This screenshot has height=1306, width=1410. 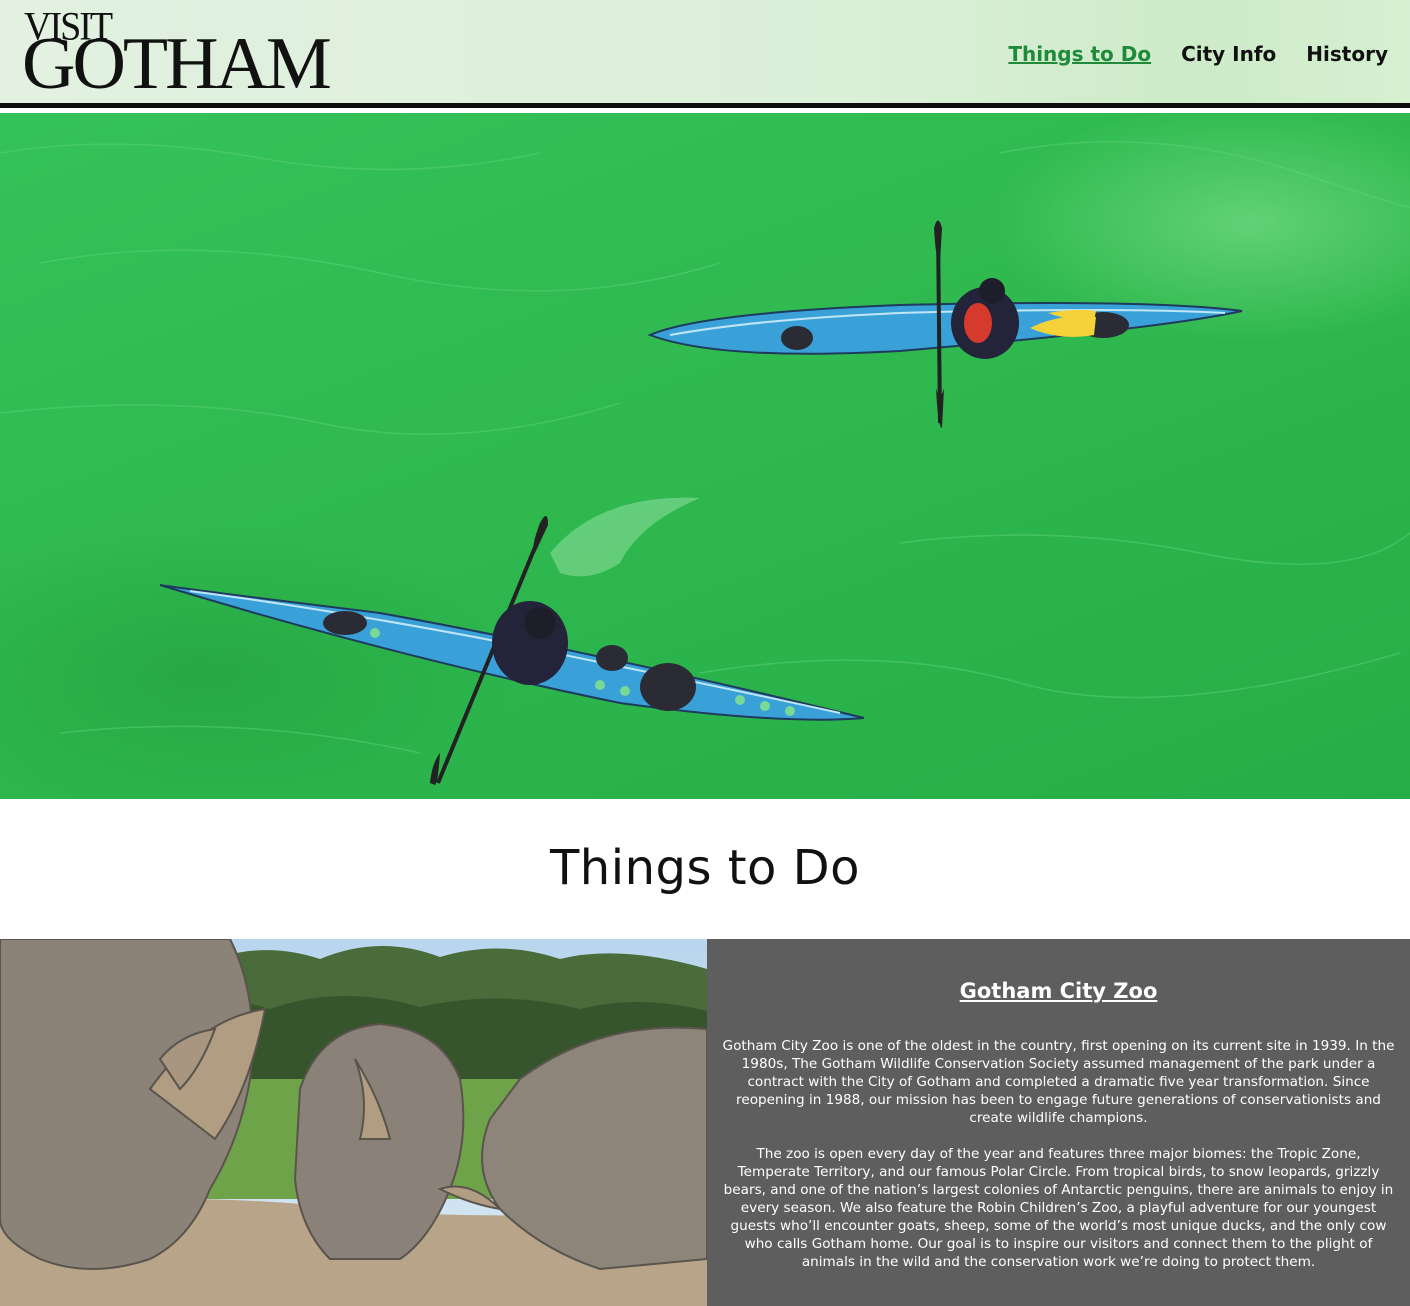 I want to click on upper-kayak, so click(x=945, y=324).